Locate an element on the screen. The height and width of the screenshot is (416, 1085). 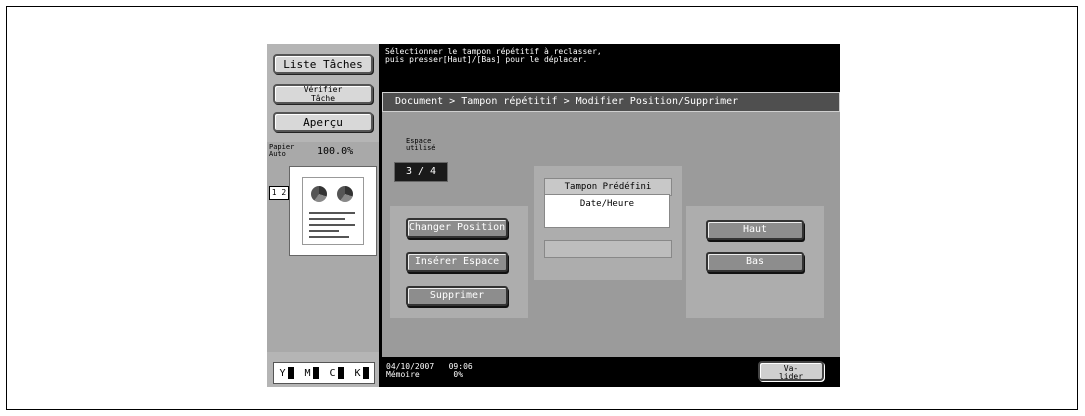
stamp-list-panel: Tampon Prédéfini Date/Heure is located at coordinates (608, 223).